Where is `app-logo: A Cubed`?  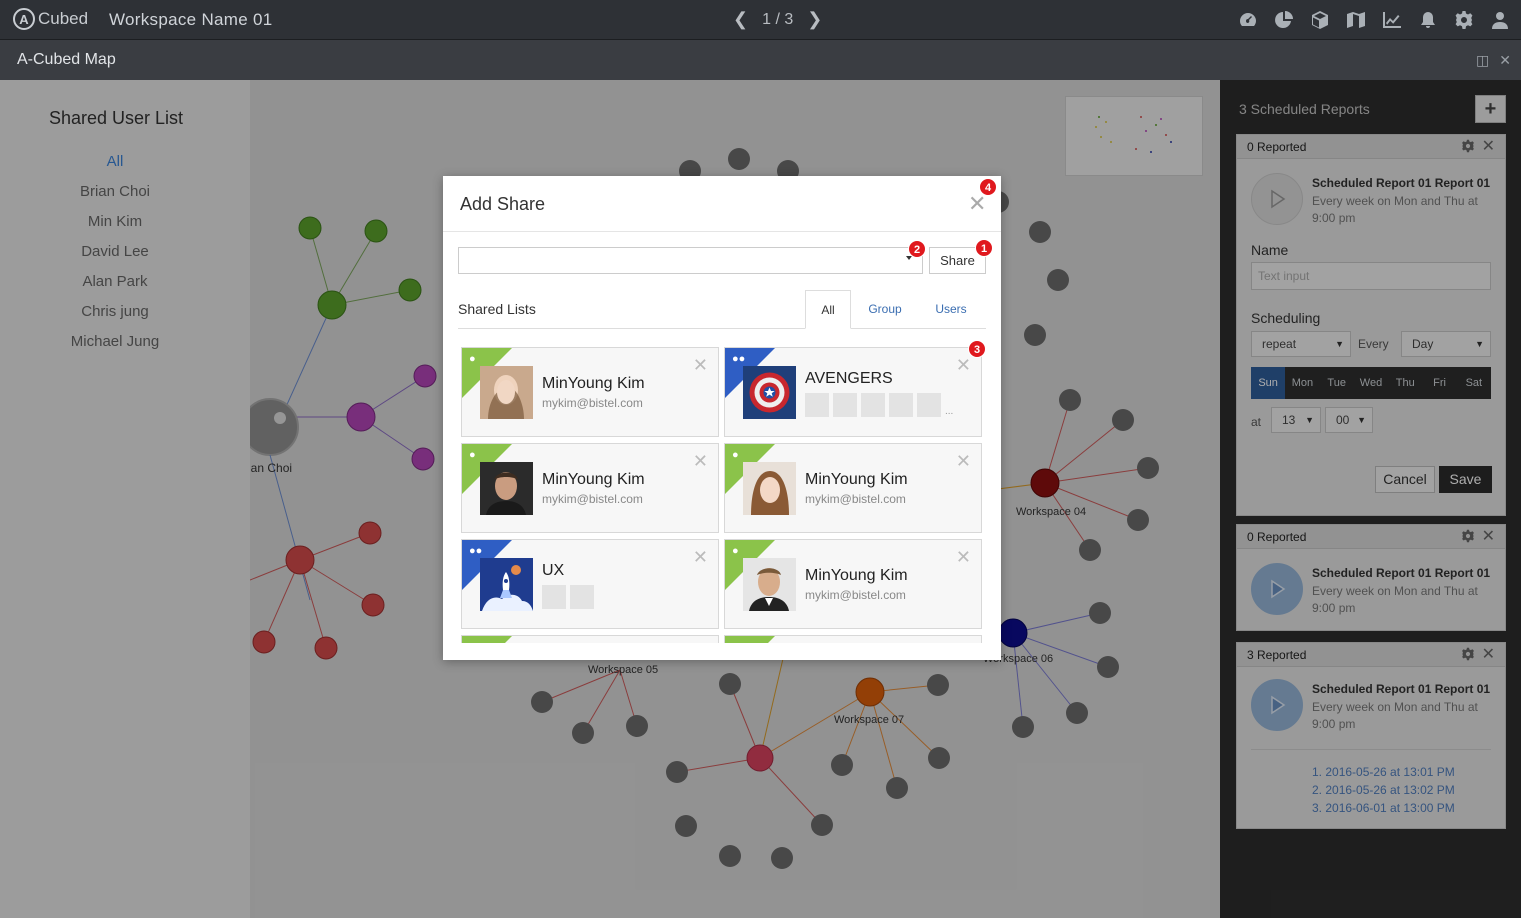
app-logo: A Cubed is located at coordinates (50, 19).